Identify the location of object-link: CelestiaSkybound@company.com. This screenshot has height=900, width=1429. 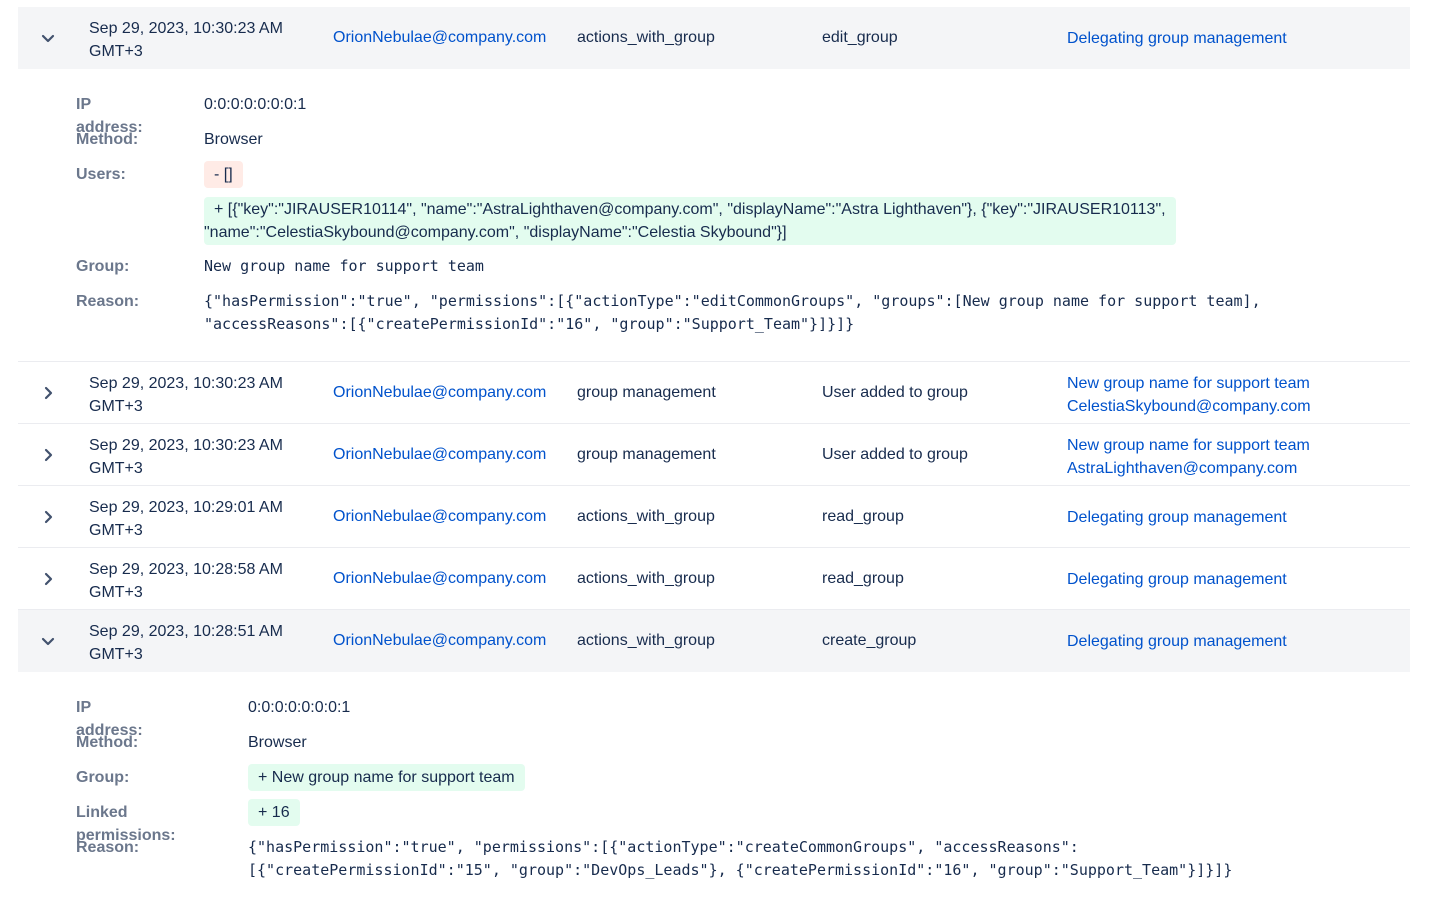
(1189, 406).